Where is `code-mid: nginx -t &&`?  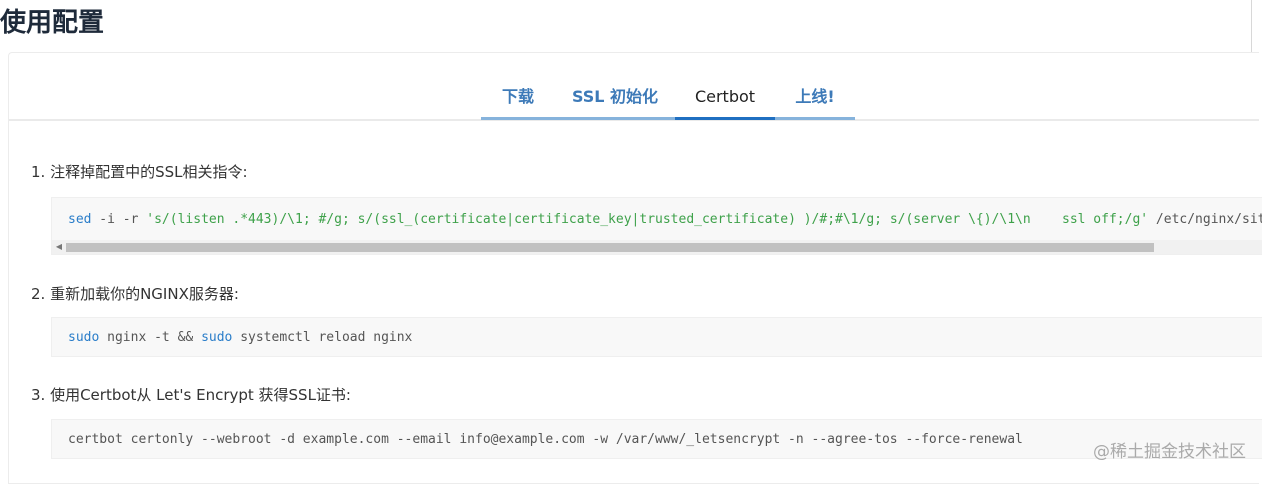 code-mid: nginx -t && is located at coordinates (150, 337).